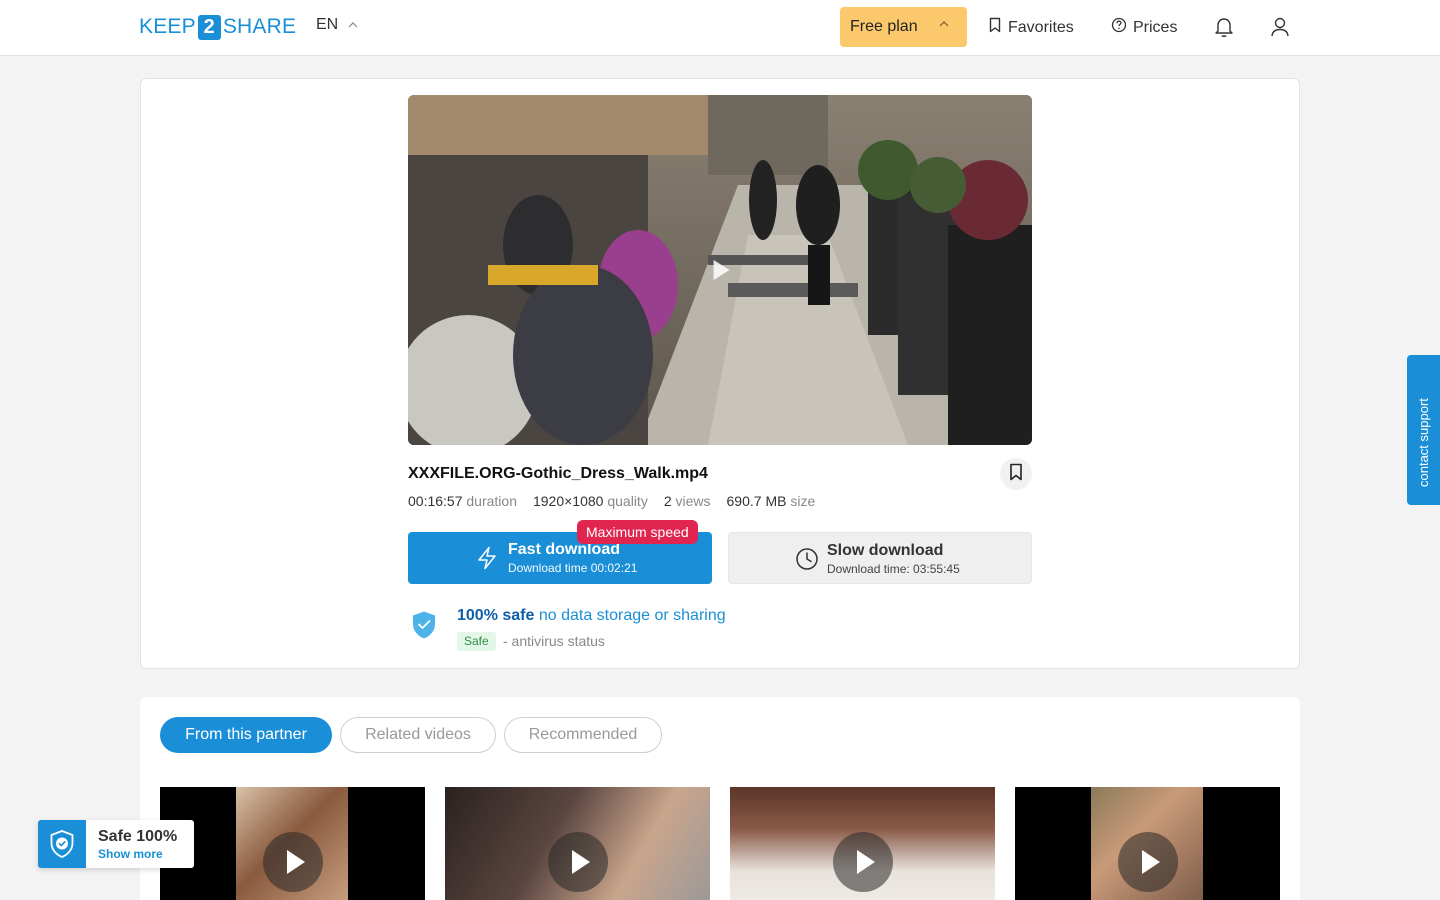  Describe the element at coordinates (807, 561) in the screenshot. I see `clock-icon` at that location.